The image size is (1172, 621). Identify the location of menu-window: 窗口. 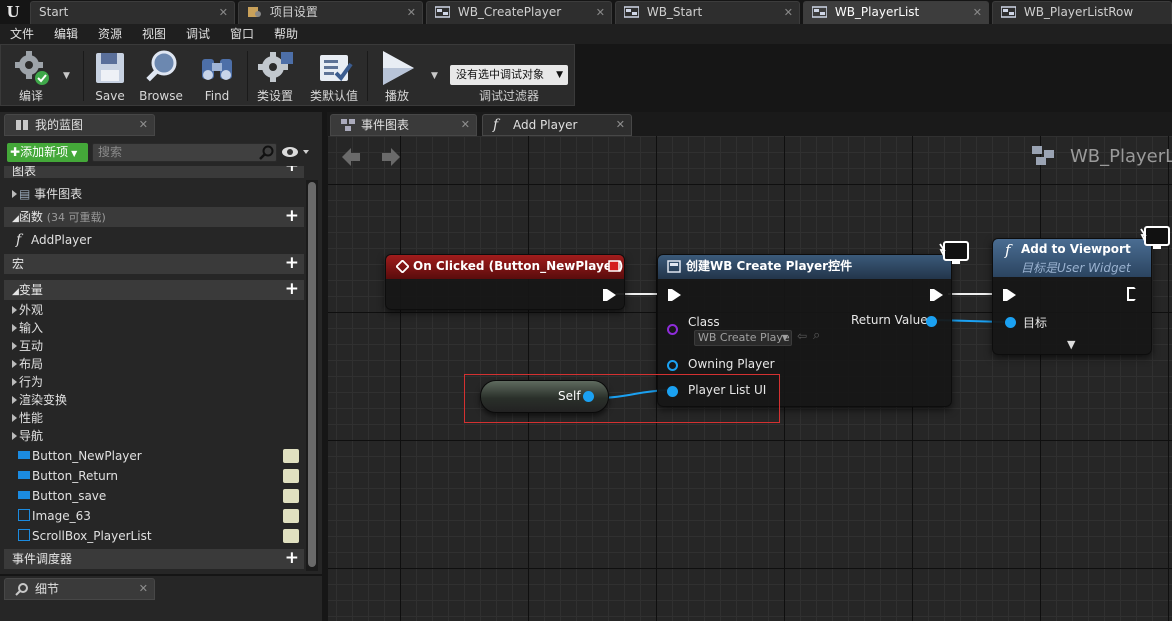
(242, 34).